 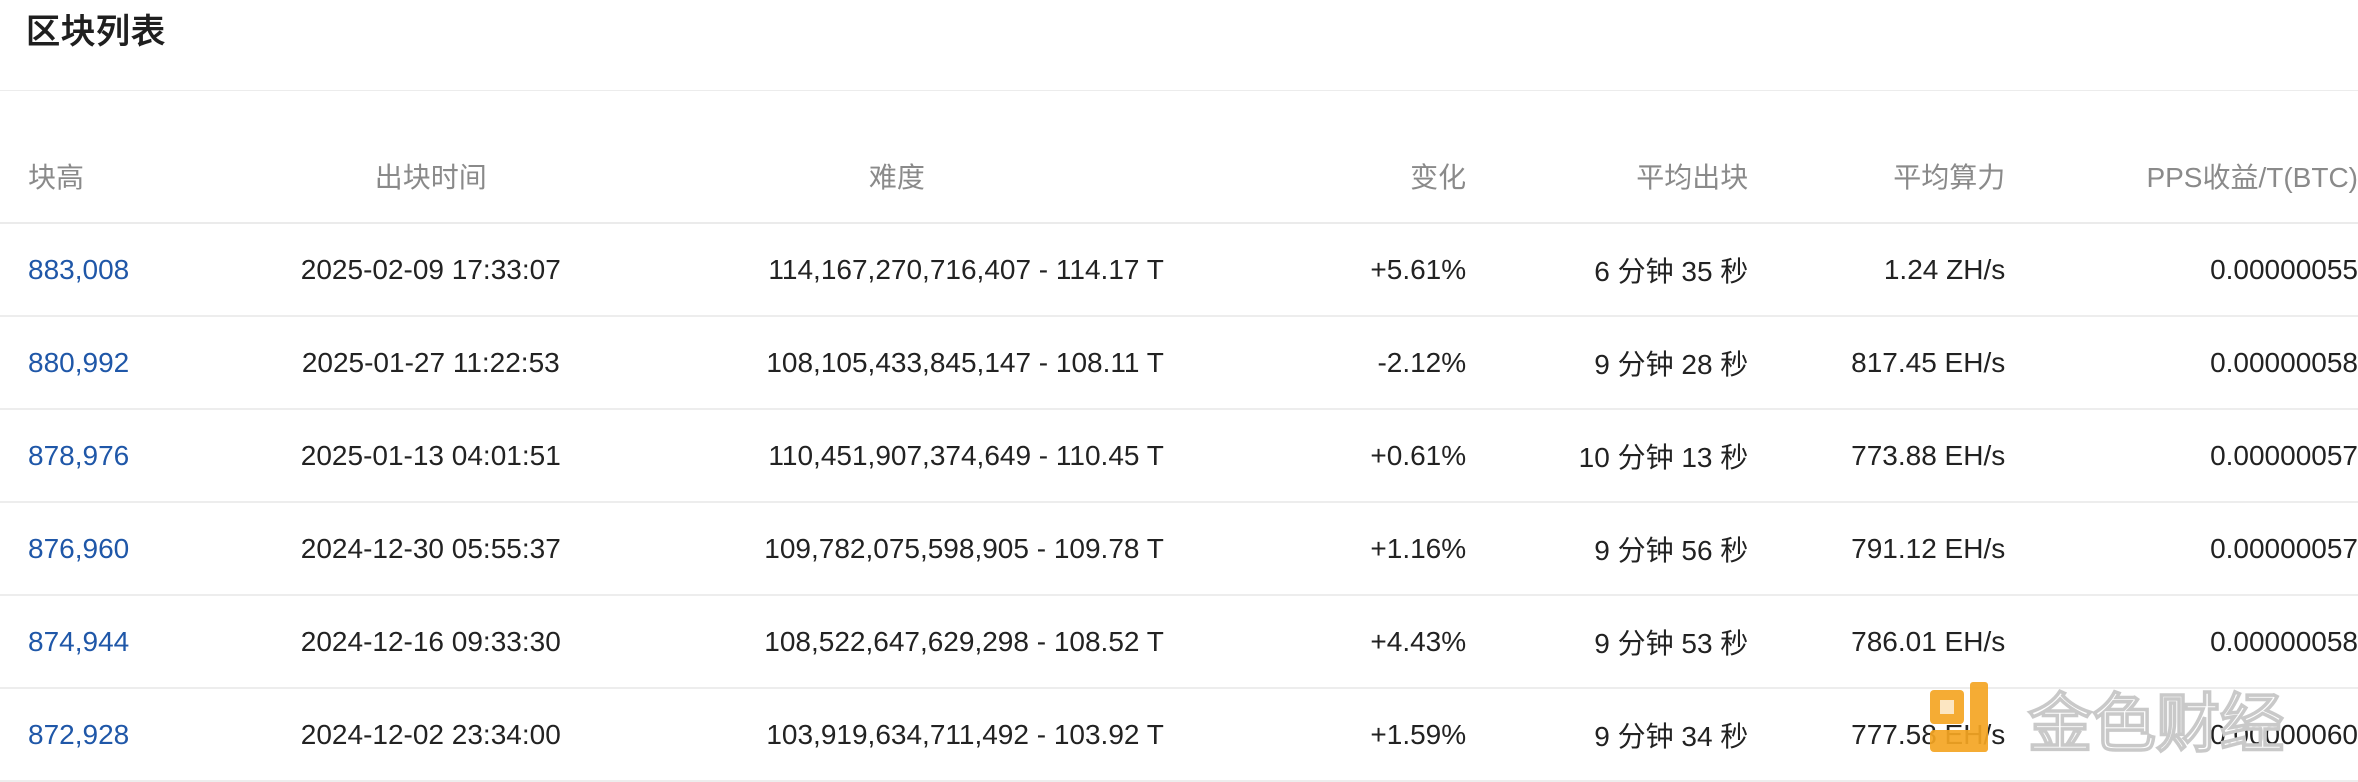 I want to click on title-divider, so click(x=1179, y=90).